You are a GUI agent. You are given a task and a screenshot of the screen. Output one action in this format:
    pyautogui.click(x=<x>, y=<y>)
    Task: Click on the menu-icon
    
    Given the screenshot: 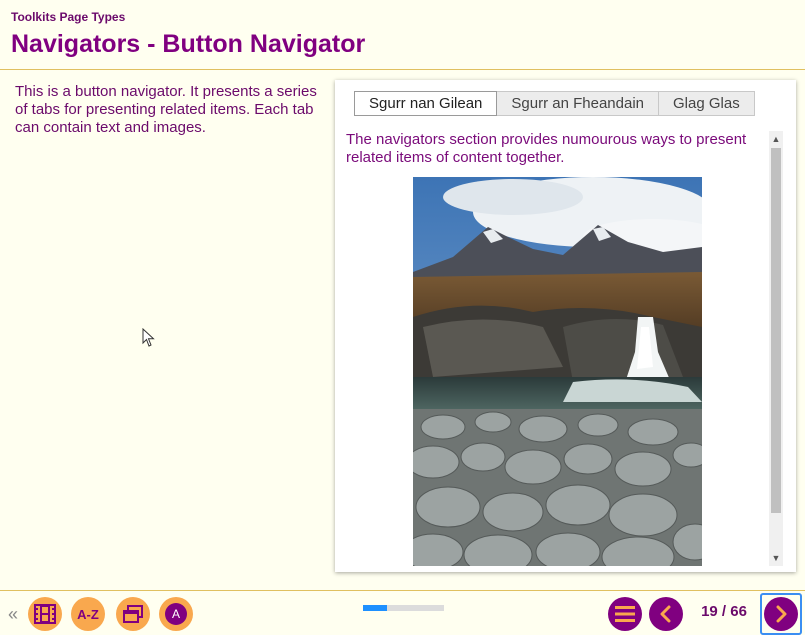 What is the action you would take?
    pyautogui.click(x=625, y=614)
    